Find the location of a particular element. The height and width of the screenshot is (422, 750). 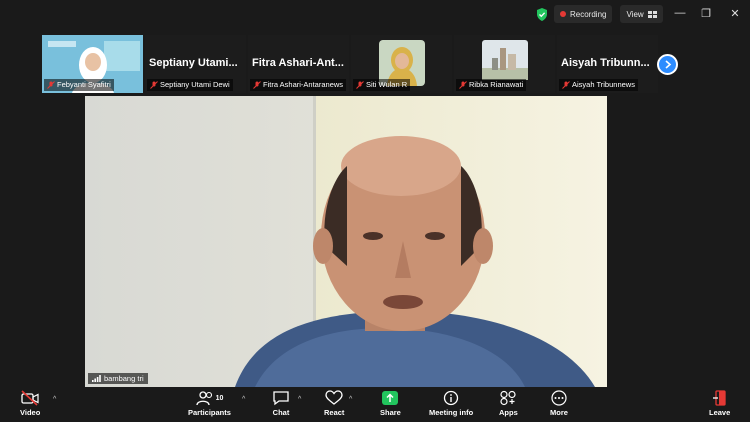

participant-tile: Siti Wulan R is located at coordinates (401, 64).